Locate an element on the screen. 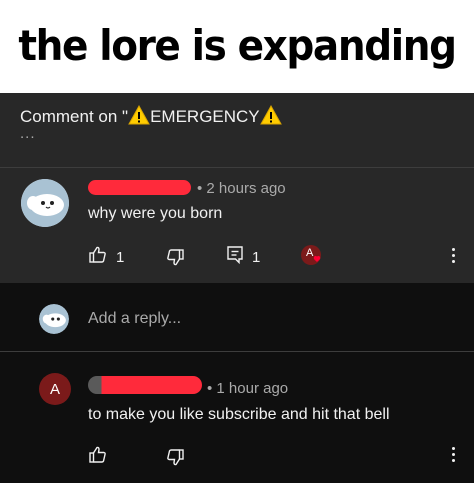 The image size is (474, 483). header-divider is located at coordinates (237, 167).